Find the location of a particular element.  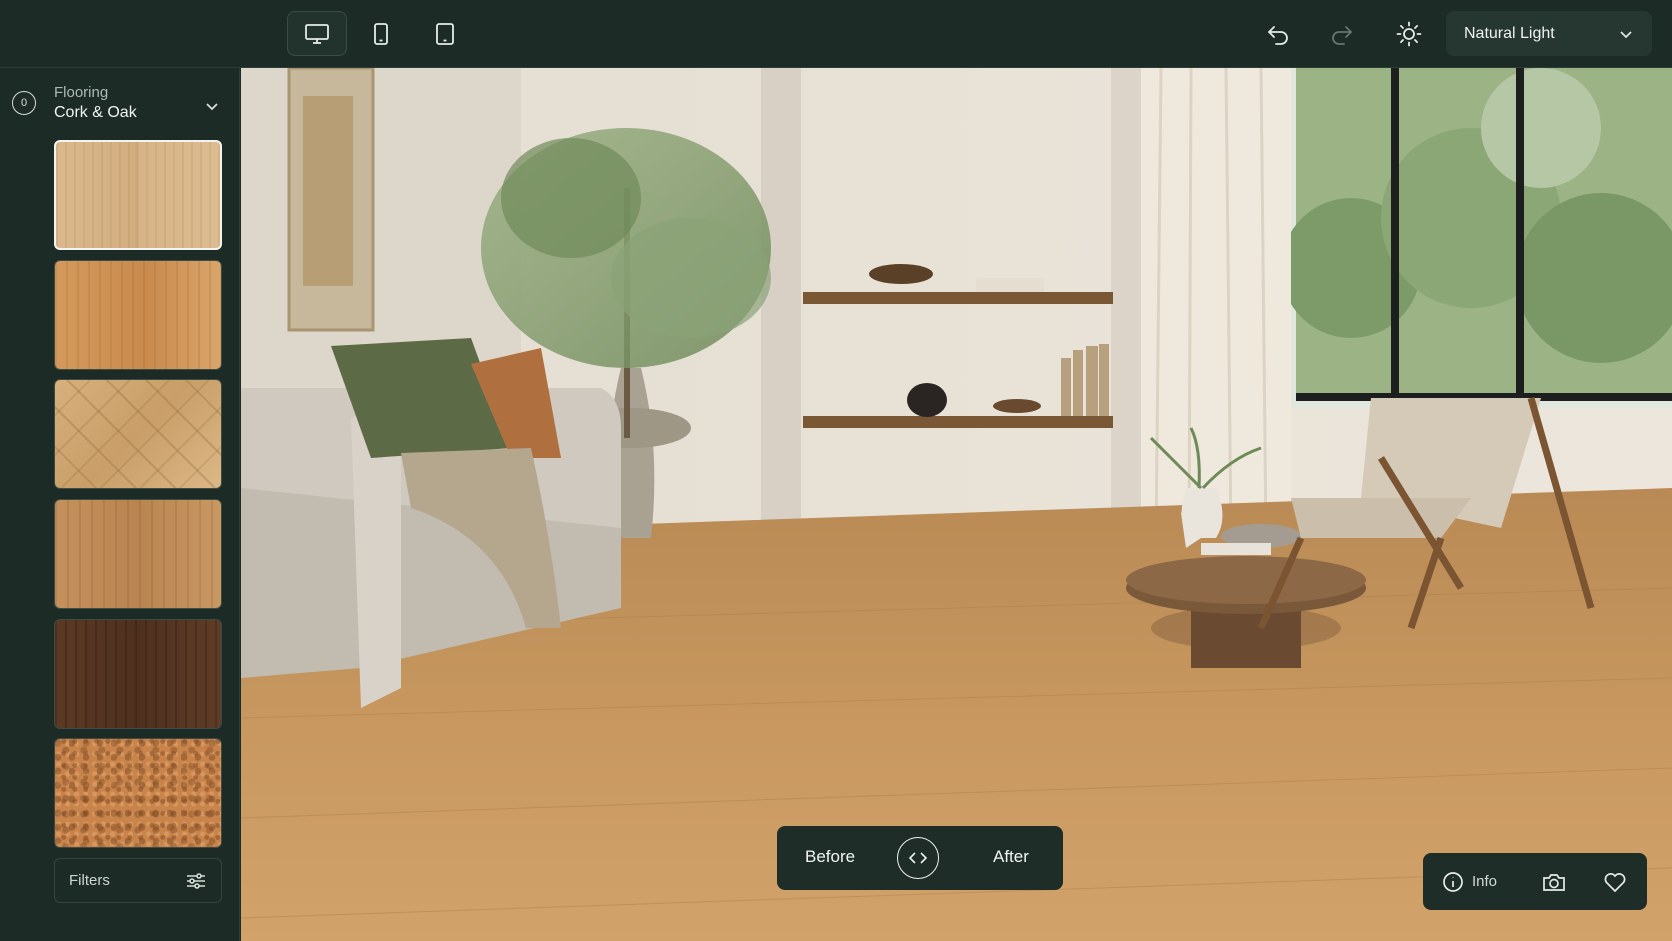

action-bar: Info is located at coordinates (1535, 881).